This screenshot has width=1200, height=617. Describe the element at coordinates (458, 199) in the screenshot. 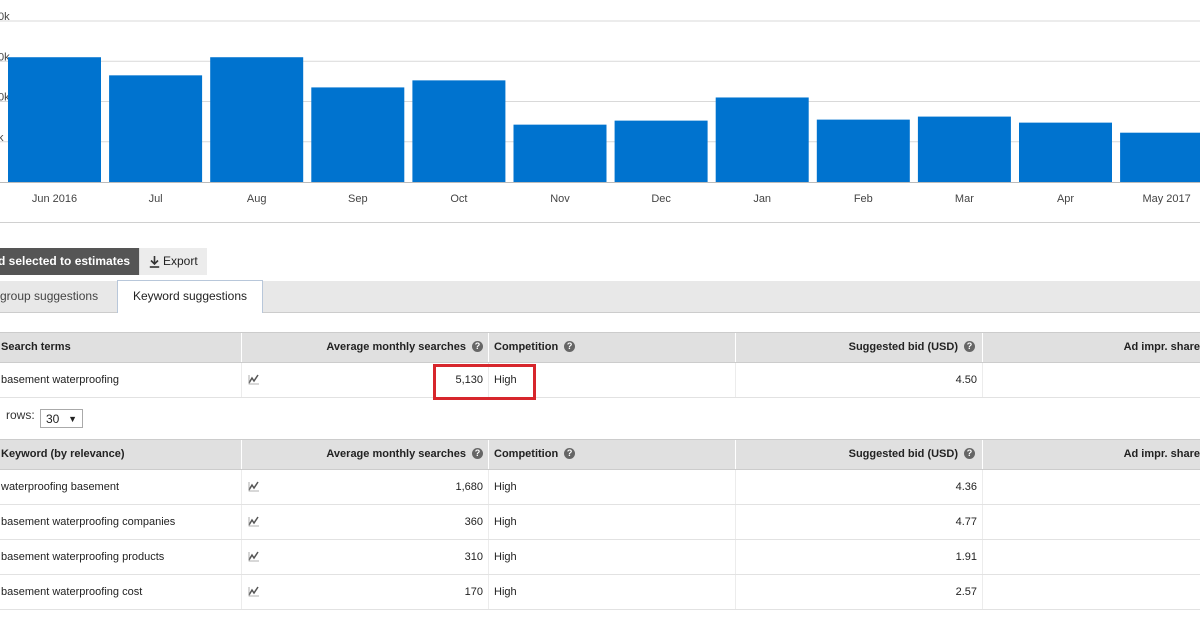

I see `x-tick-label: Oct` at that location.